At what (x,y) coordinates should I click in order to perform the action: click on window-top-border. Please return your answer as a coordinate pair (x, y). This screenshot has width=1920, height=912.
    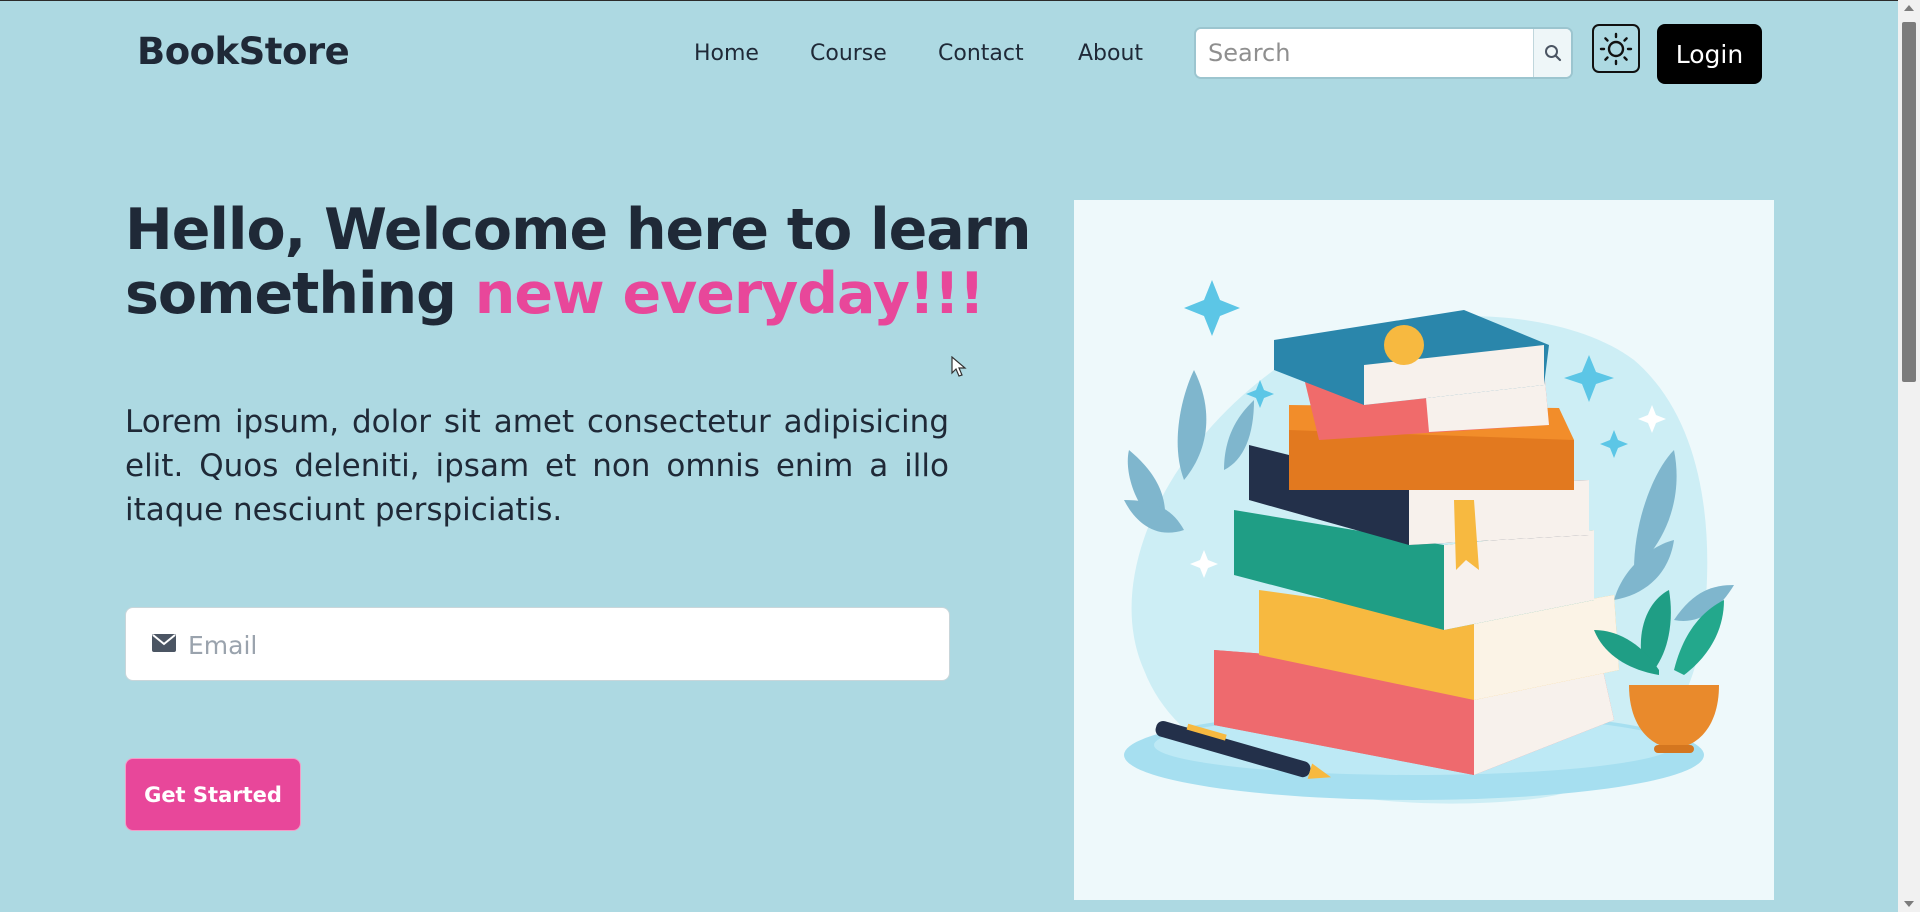
    Looking at the image, I should click on (960, 0).